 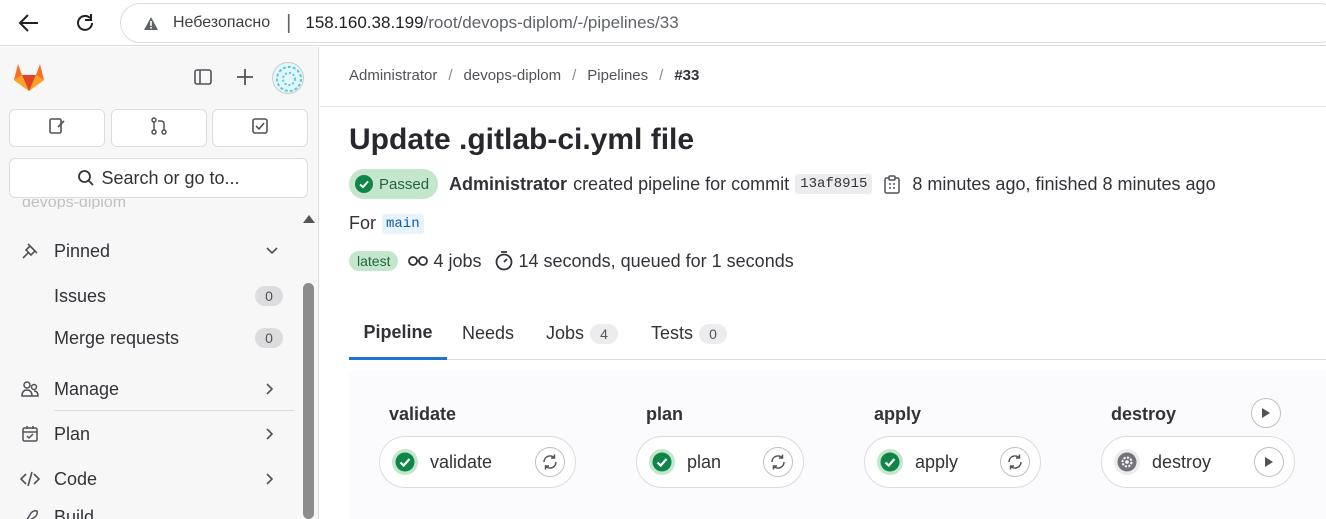 I want to click on warning-icon, so click(x=152, y=23).